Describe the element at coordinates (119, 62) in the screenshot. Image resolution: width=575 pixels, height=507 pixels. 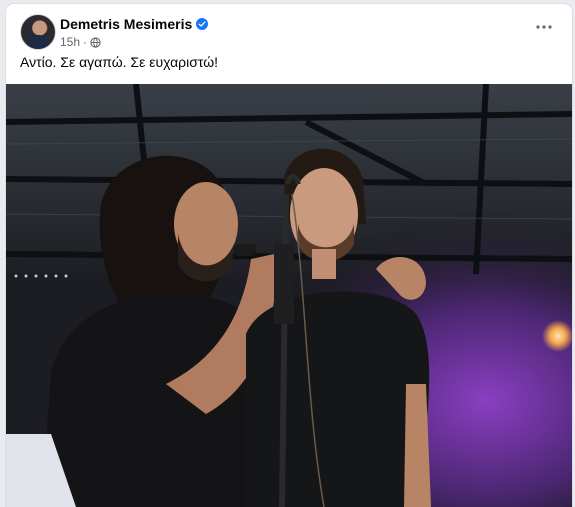
I see `post-caption: Αντίο. Σε αγαπώ. Σε ευχαριστώ!` at that location.